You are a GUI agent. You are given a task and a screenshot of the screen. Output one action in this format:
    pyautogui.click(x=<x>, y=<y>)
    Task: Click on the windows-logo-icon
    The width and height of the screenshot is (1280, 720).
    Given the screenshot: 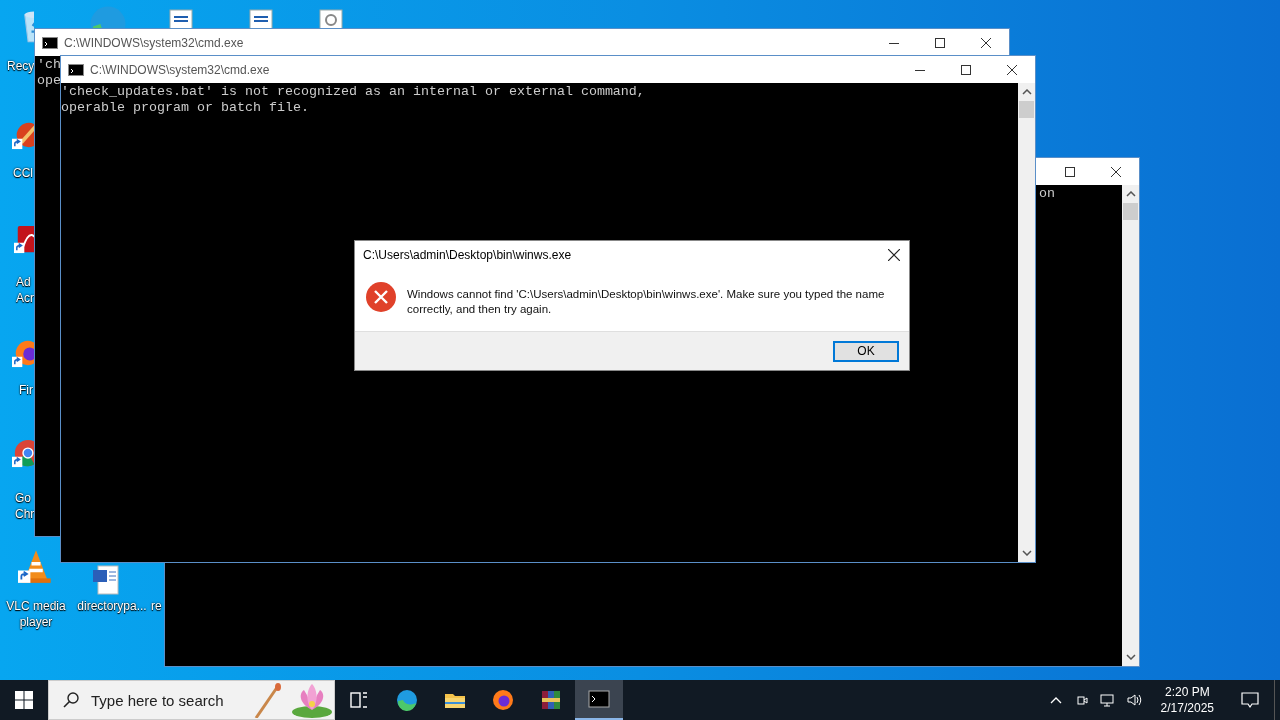 What is the action you would take?
    pyautogui.click(x=24, y=700)
    